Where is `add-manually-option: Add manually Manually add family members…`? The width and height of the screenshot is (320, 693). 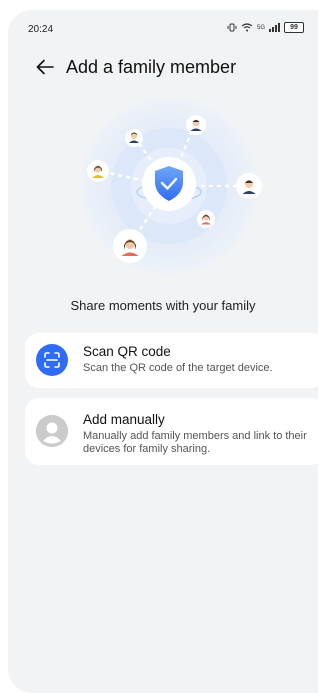 add-manually-option: Add manually Manually add family members… is located at coordinates (171, 431).